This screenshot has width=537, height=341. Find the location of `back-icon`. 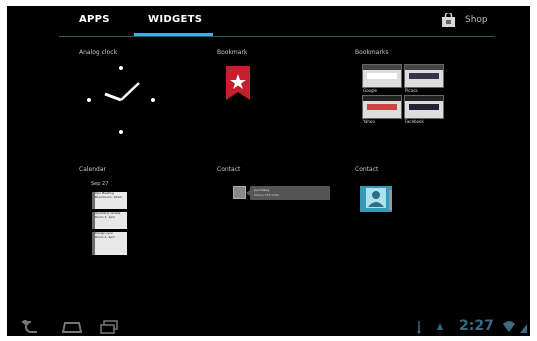

back-icon is located at coordinates (31, 327).